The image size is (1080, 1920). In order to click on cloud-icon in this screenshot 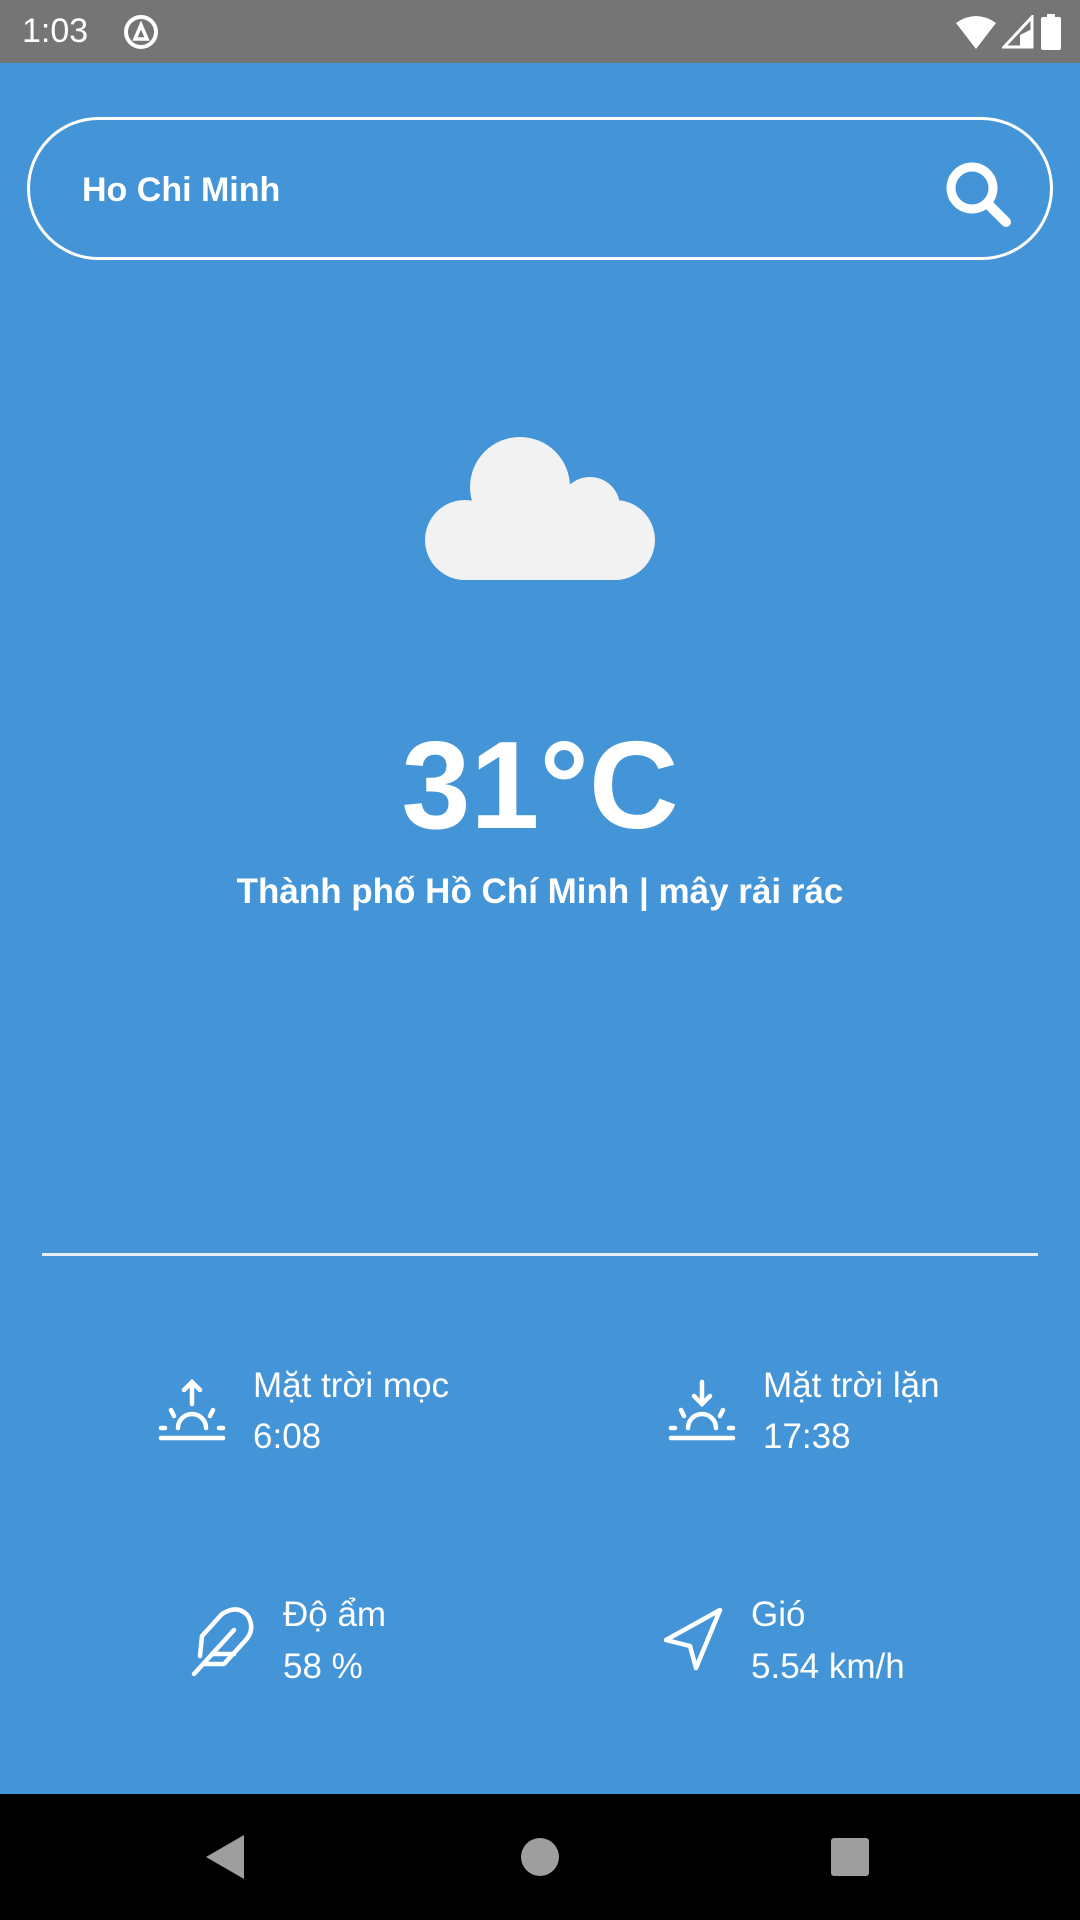, I will do `click(540, 508)`.